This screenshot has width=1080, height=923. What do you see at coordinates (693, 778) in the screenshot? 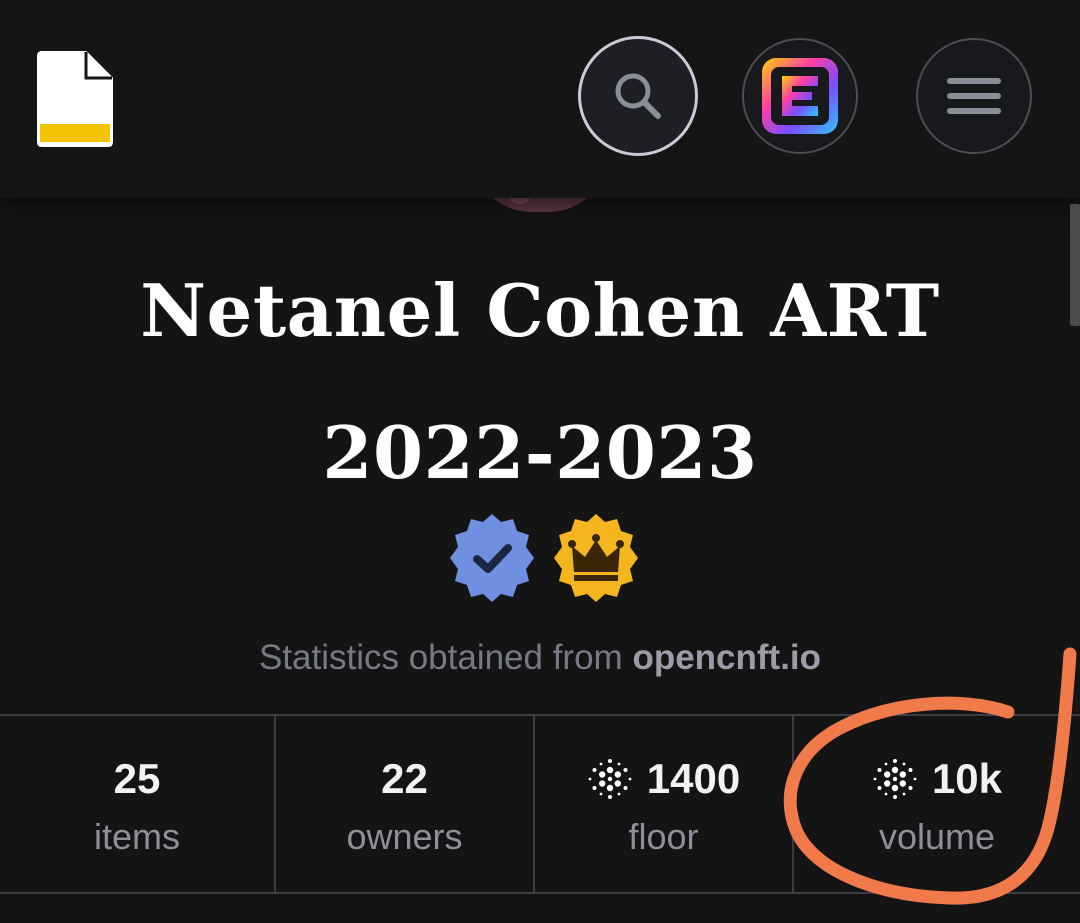
I see `stat-floor-value: 1400` at bounding box center [693, 778].